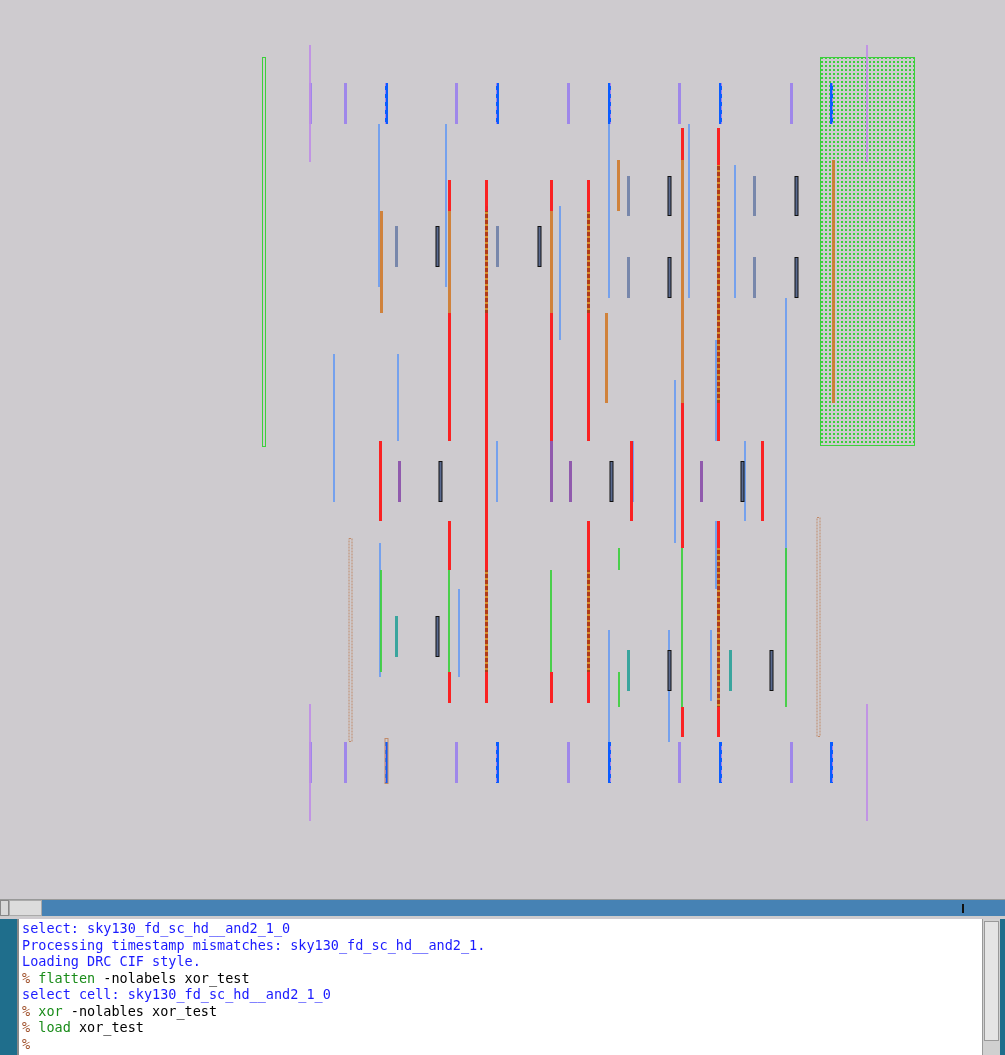  Describe the element at coordinates (120, 1010) in the screenshot. I see `console-command-line: % xor -nolables xor_test` at that location.